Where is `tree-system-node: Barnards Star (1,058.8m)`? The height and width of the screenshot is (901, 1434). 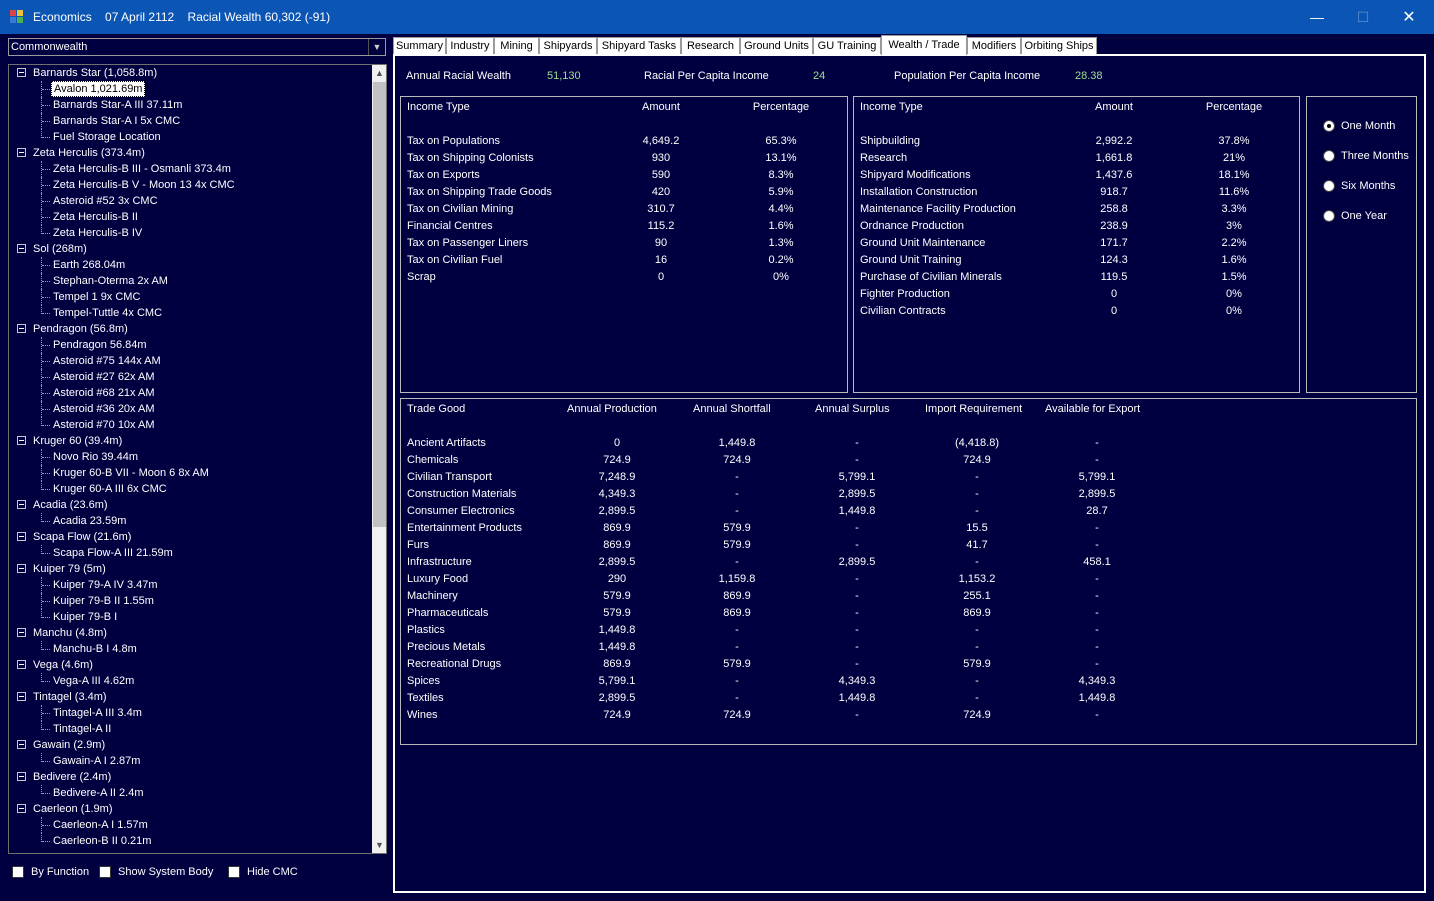
tree-system-node: Barnards Star (1,058.8m) is located at coordinates (95, 73).